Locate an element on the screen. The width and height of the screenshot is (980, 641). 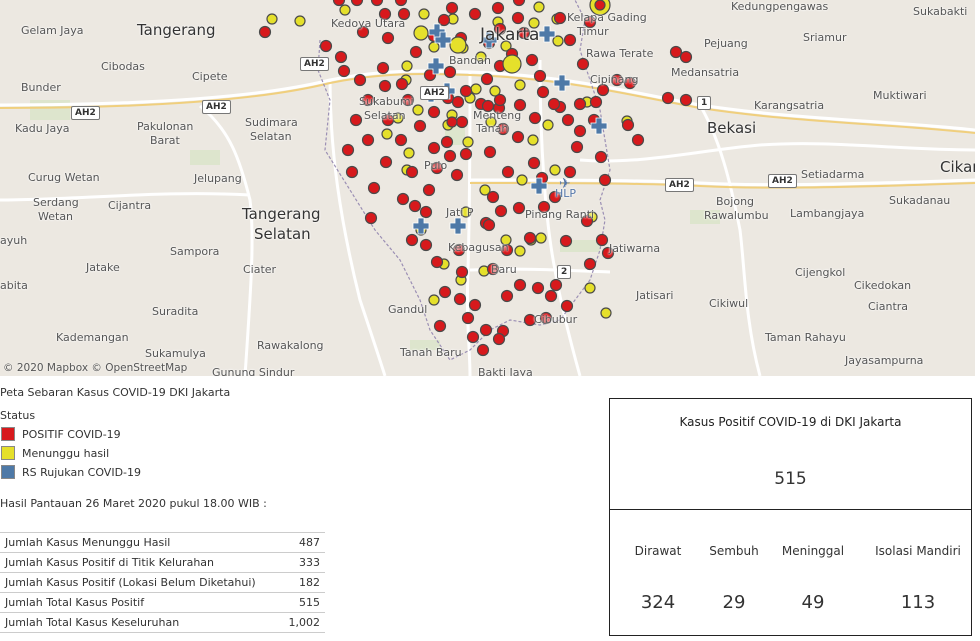
legend-item-hospital: RS Rujukan COVID-19 is located at coordinates (170, 472).